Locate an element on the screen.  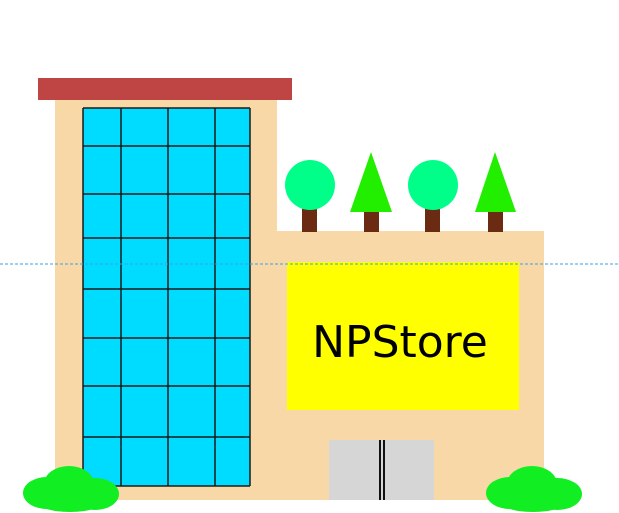
store-door is located at coordinates (381, 470).